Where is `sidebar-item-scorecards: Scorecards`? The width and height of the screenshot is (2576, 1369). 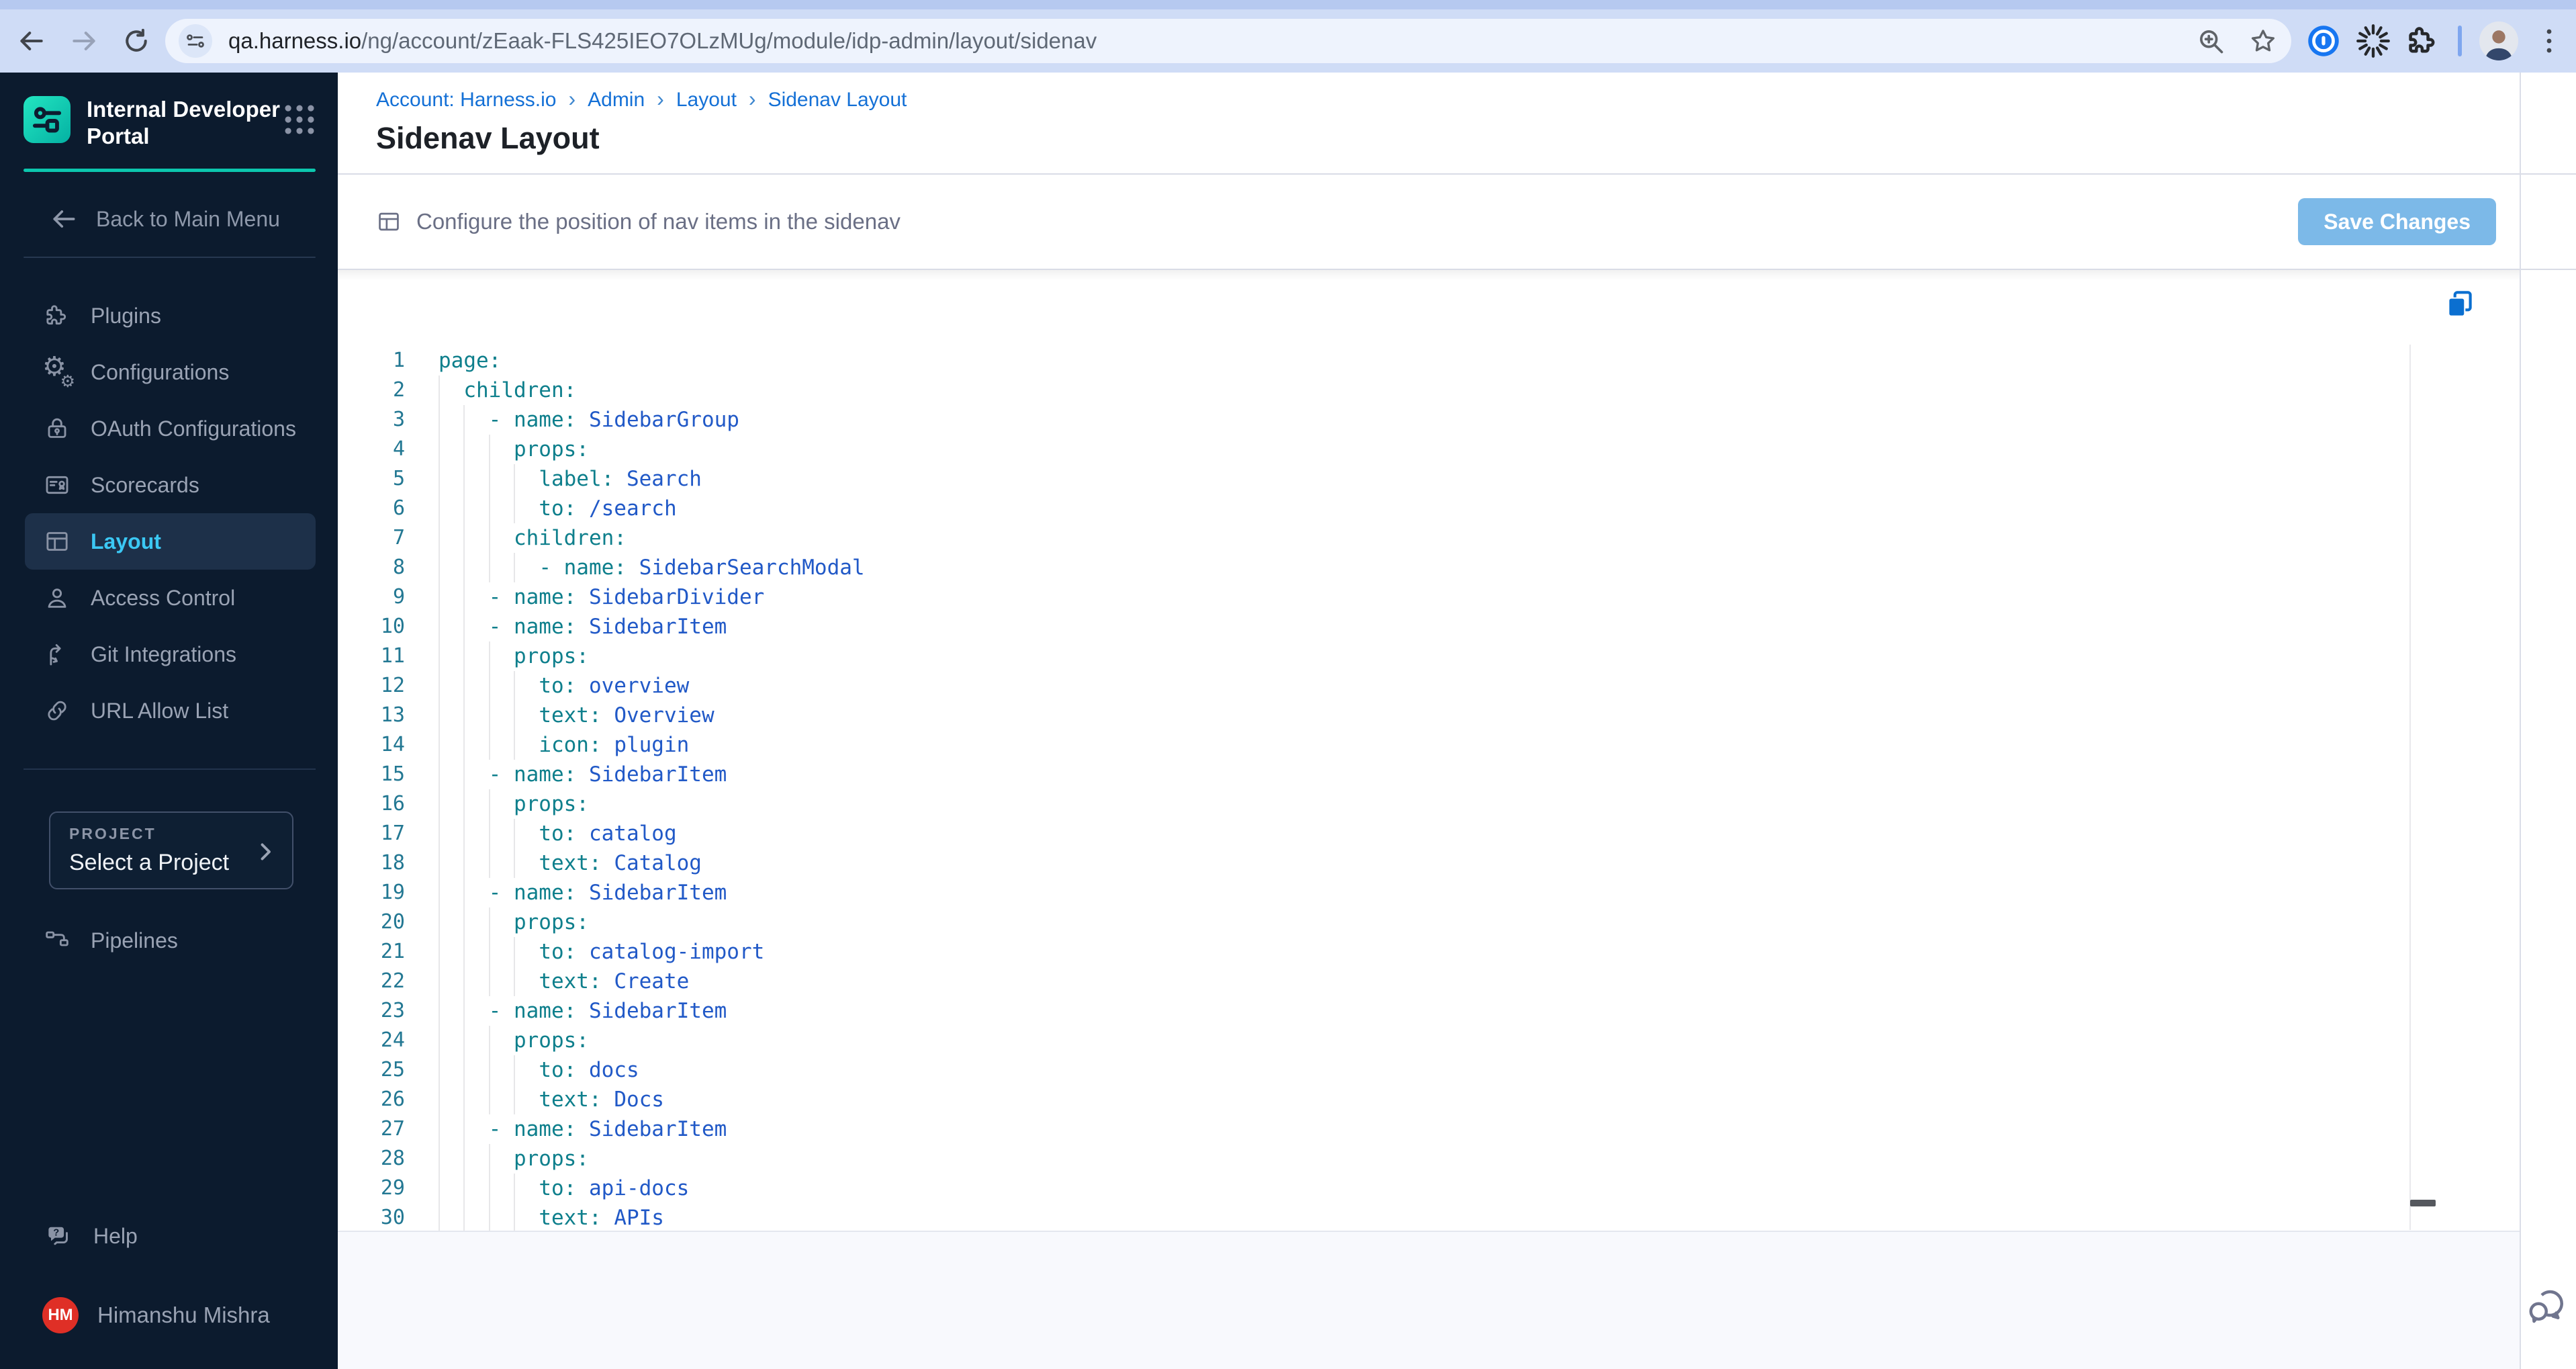 sidebar-item-scorecards: Scorecards is located at coordinates (170, 485).